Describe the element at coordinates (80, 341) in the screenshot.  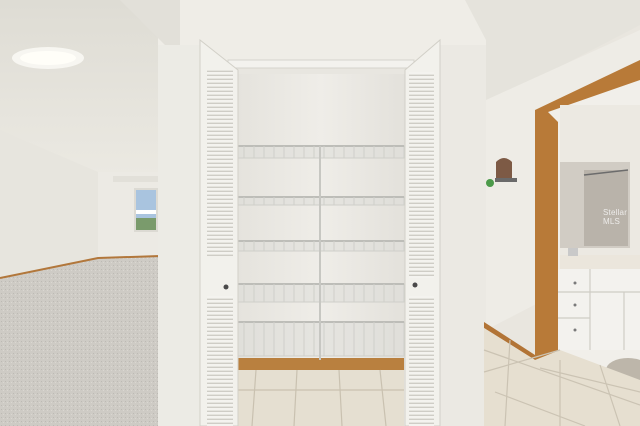
I see `carpet-floor` at that location.